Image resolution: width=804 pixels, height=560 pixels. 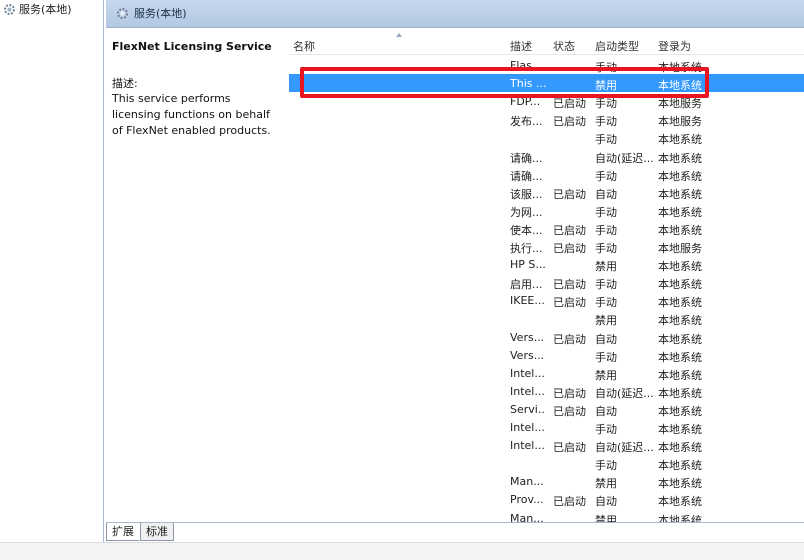 I want to click on table-row: Intel Bluetooth Service禁用本地系统, so click(x=546, y=318).